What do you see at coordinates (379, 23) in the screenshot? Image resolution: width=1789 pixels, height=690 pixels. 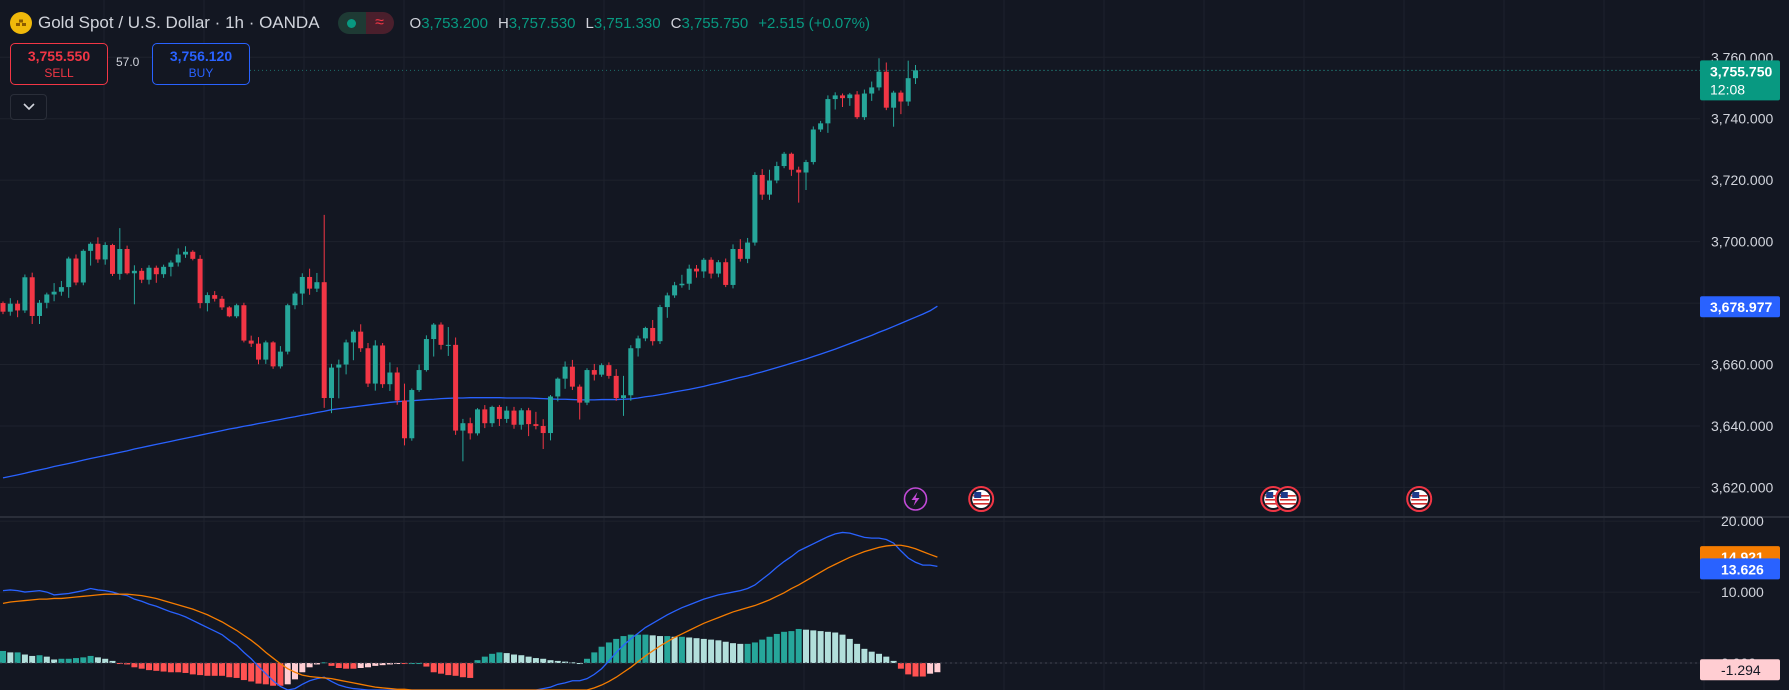 I see `wave-icon: ≈` at bounding box center [379, 23].